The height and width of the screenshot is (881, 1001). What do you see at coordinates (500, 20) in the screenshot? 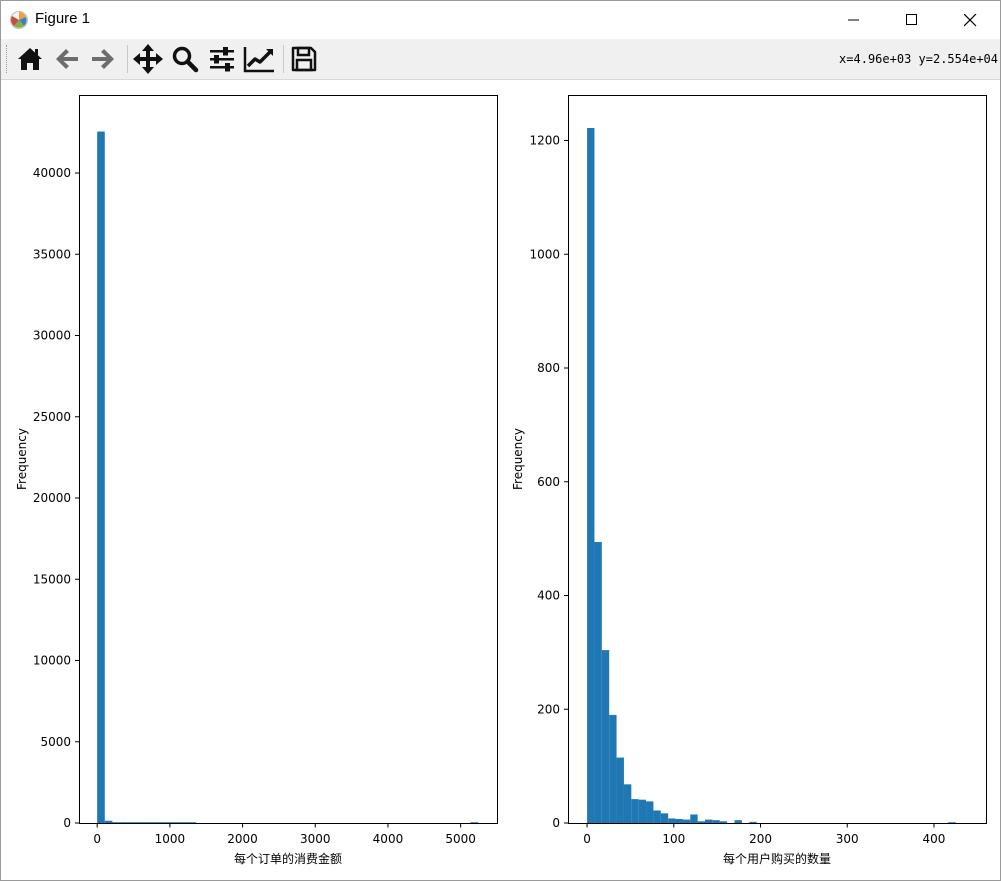
I see `title-bar: Figure 1` at bounding box center [500, 20].